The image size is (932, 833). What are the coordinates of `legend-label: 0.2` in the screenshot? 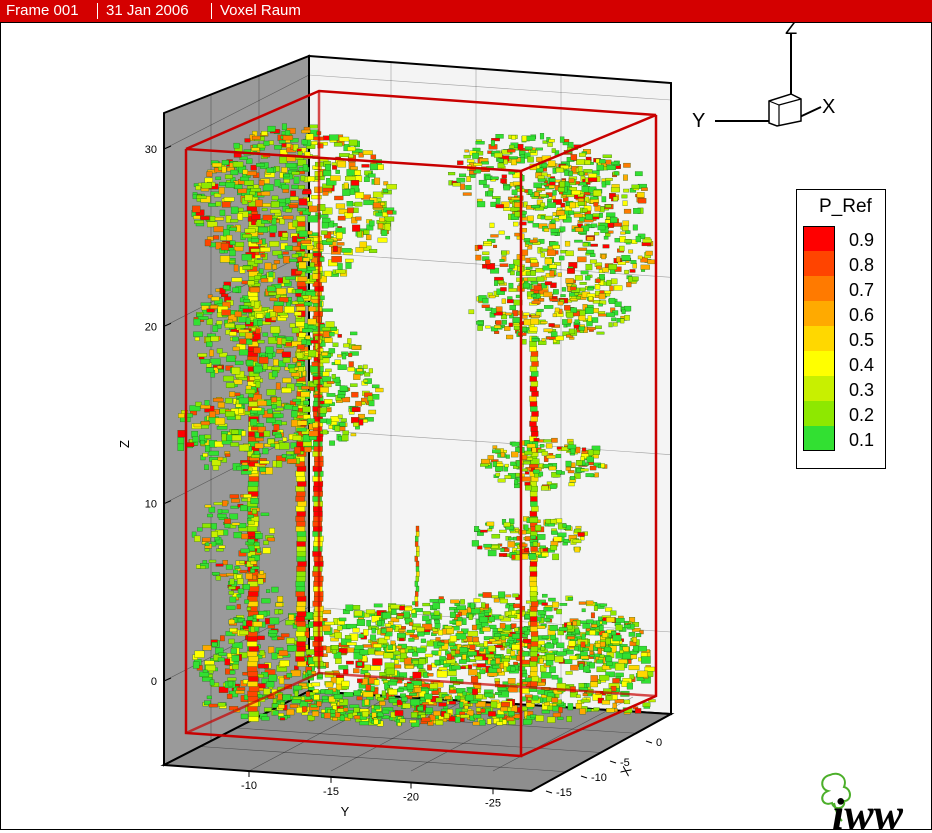 It's located at (862, 415).